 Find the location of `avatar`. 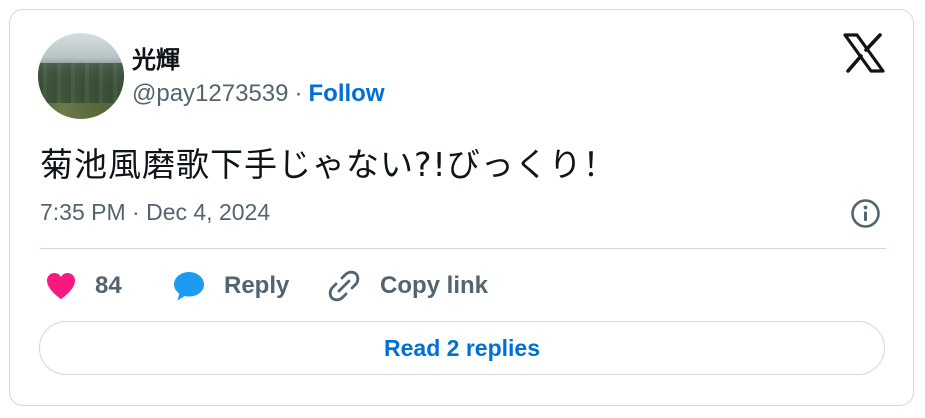

avatar is located at coordinates (81, 76).